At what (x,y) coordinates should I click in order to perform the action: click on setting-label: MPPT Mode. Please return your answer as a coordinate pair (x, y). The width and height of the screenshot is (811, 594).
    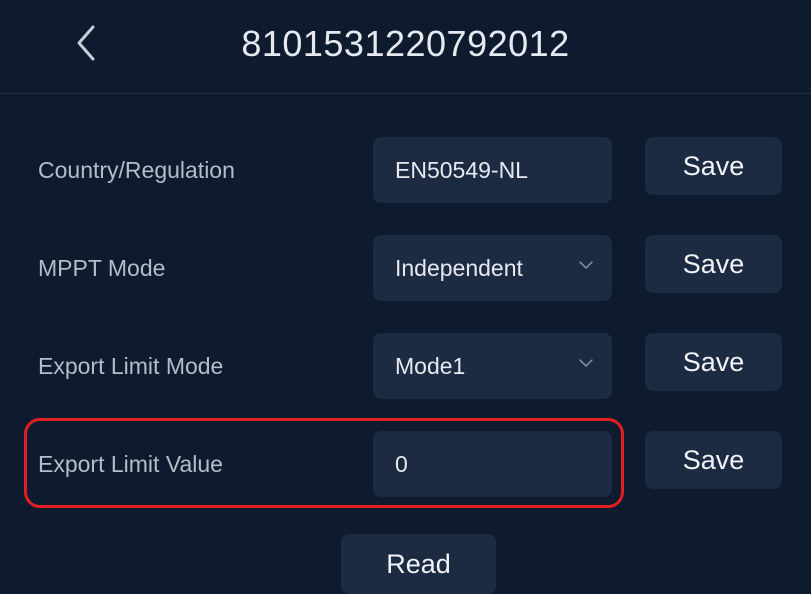
    Looking at the image, I should click on (102, 268).